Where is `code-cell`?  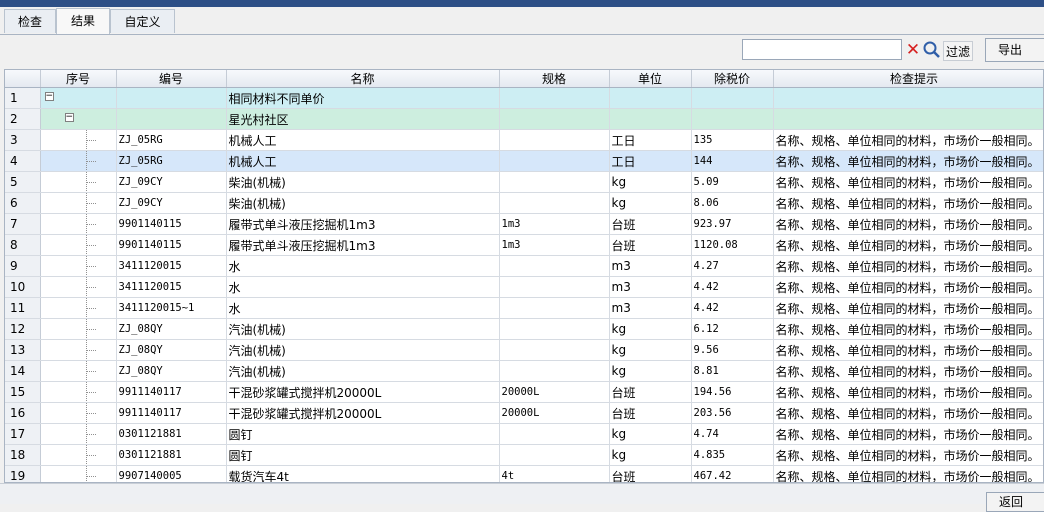 code-cell is located at coordinates (171, 119).